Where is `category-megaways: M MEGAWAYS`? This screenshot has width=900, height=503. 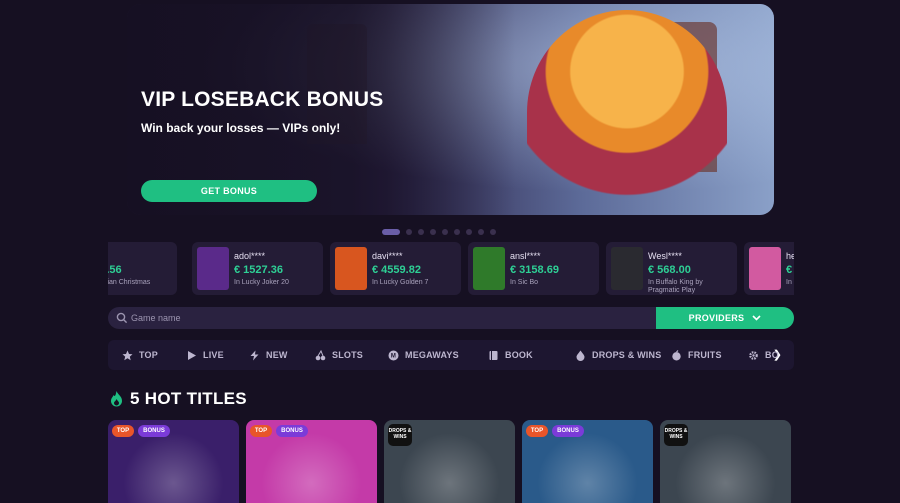 category-megaways: M MEGAWAYS is located at coordinates (423, 355).